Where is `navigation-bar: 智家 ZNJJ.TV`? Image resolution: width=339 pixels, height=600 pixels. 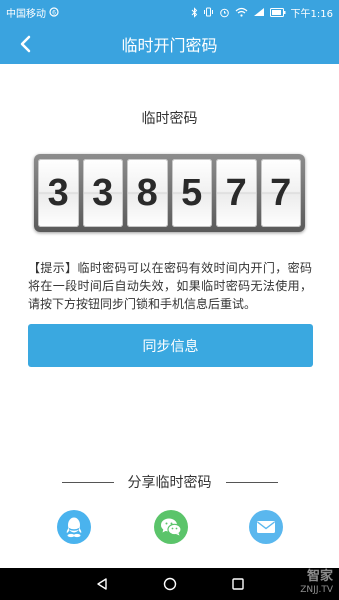
navigation-bar: 智家 ZNJJ.TV is located at coordinates (169, 584).